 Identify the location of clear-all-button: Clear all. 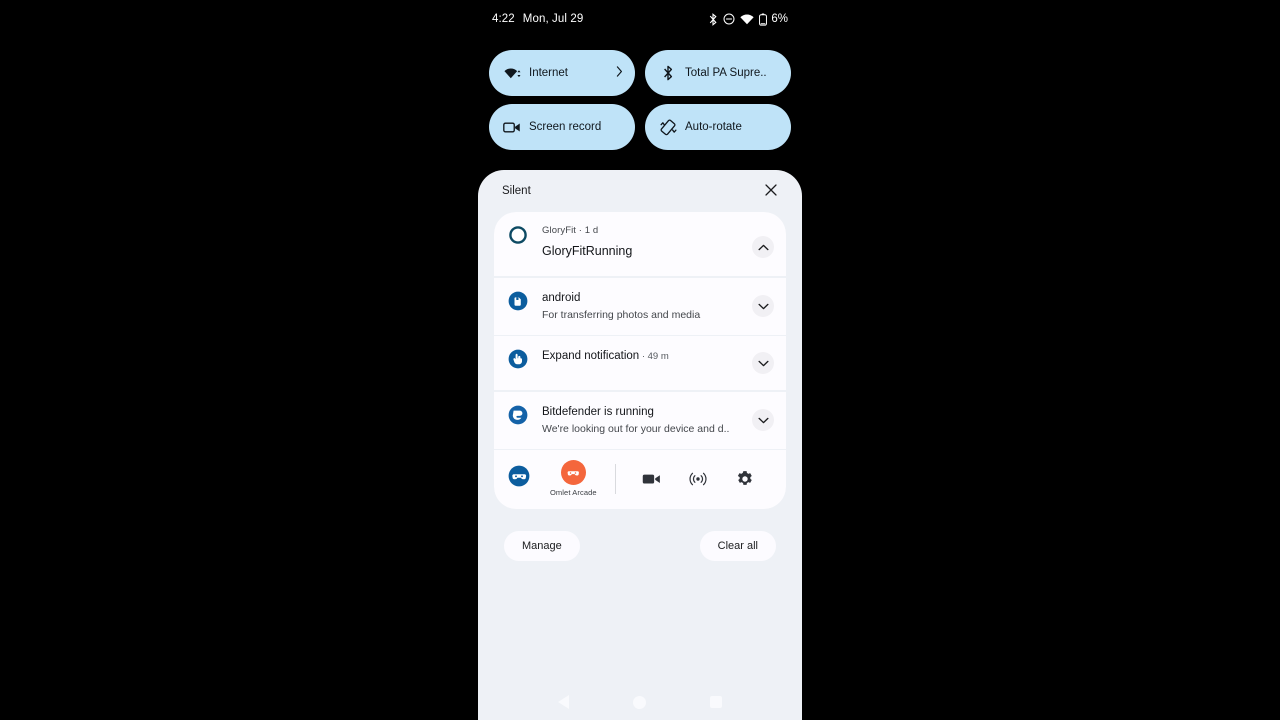
(737, 546).